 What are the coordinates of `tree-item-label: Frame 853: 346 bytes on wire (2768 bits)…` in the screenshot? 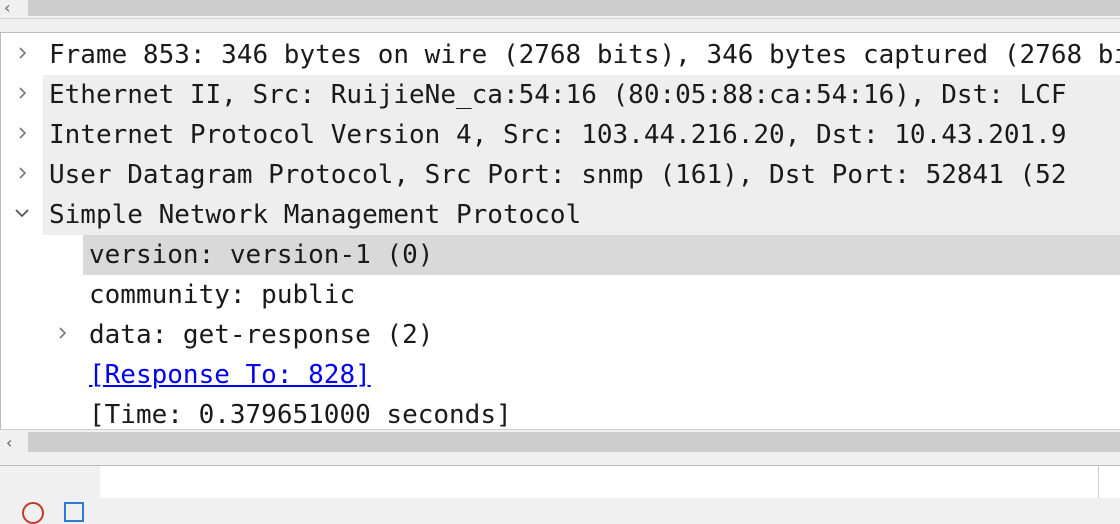 It's located at (584, 55).